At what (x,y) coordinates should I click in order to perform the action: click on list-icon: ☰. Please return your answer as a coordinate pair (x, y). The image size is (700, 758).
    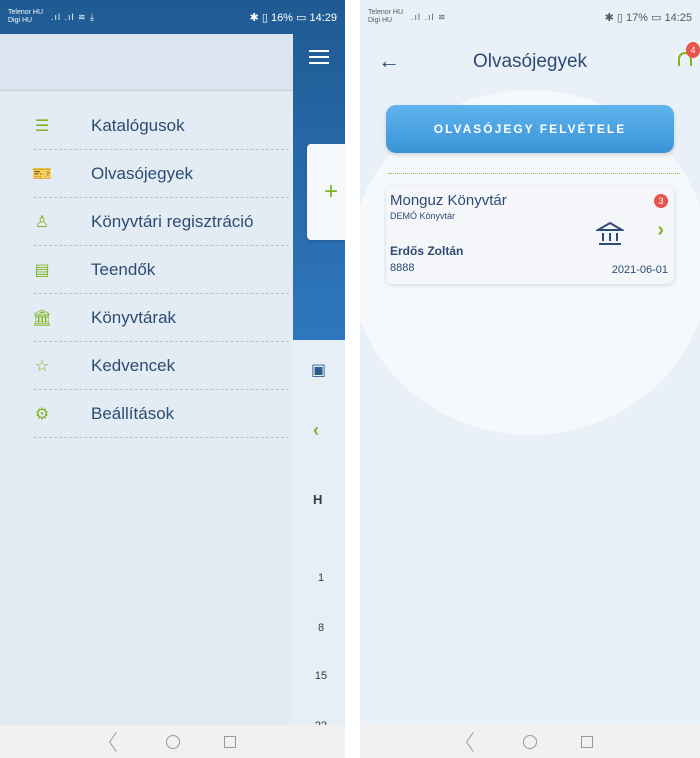
    Looking at the image, I should click on (42, 126).